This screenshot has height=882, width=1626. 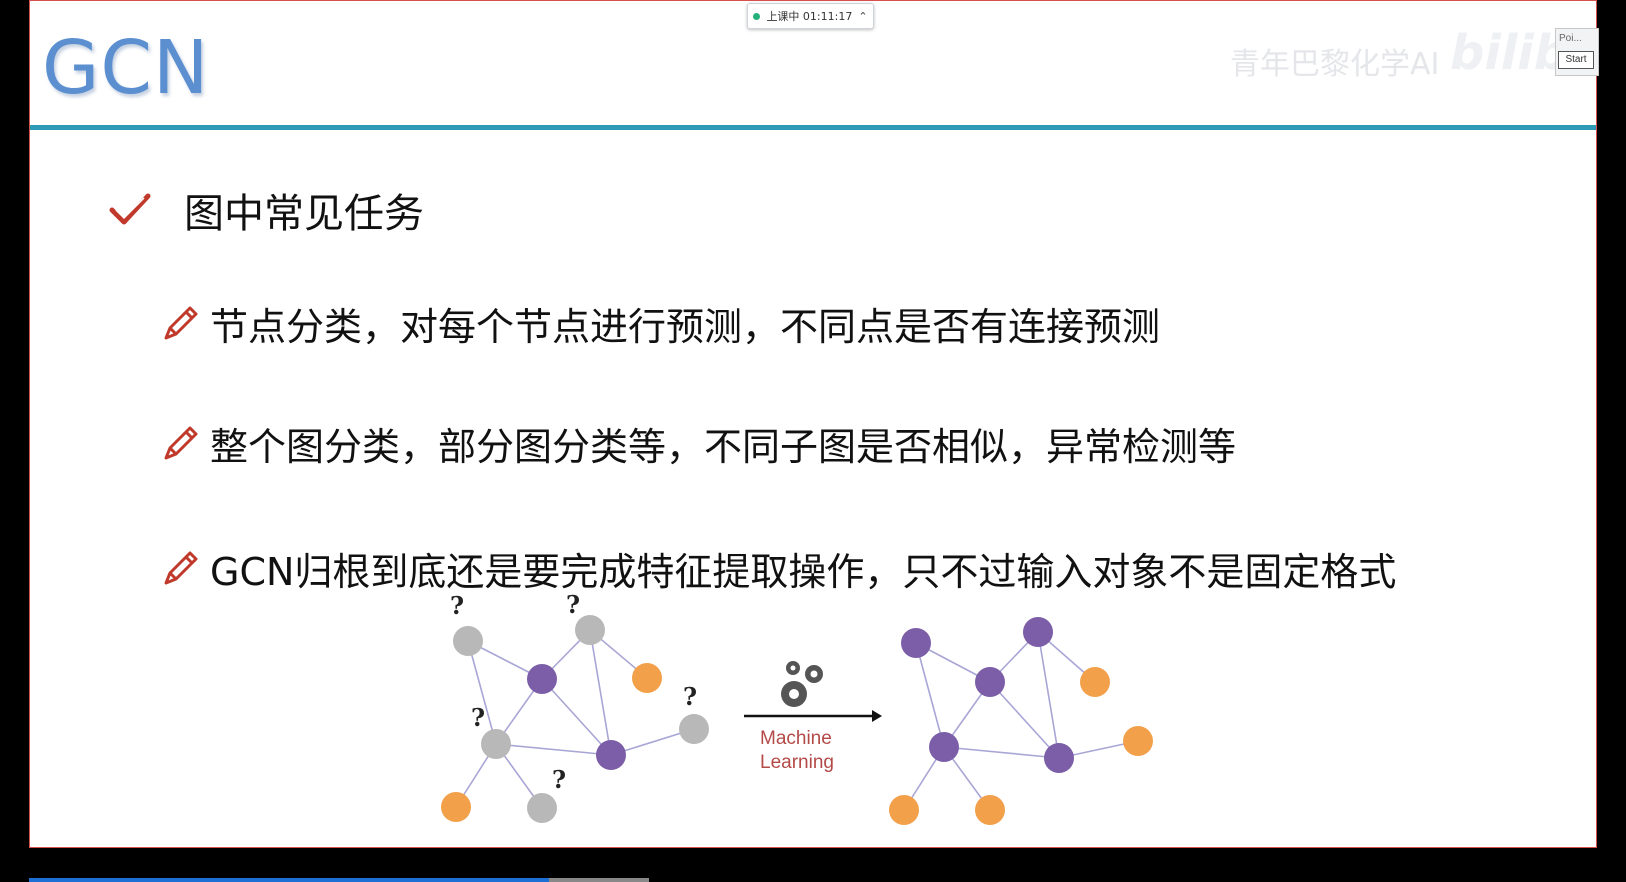 What do you see at coordinates (130, 209) in the screenshot?
I see `checkmark-icon` at bounding box center [130, 209].